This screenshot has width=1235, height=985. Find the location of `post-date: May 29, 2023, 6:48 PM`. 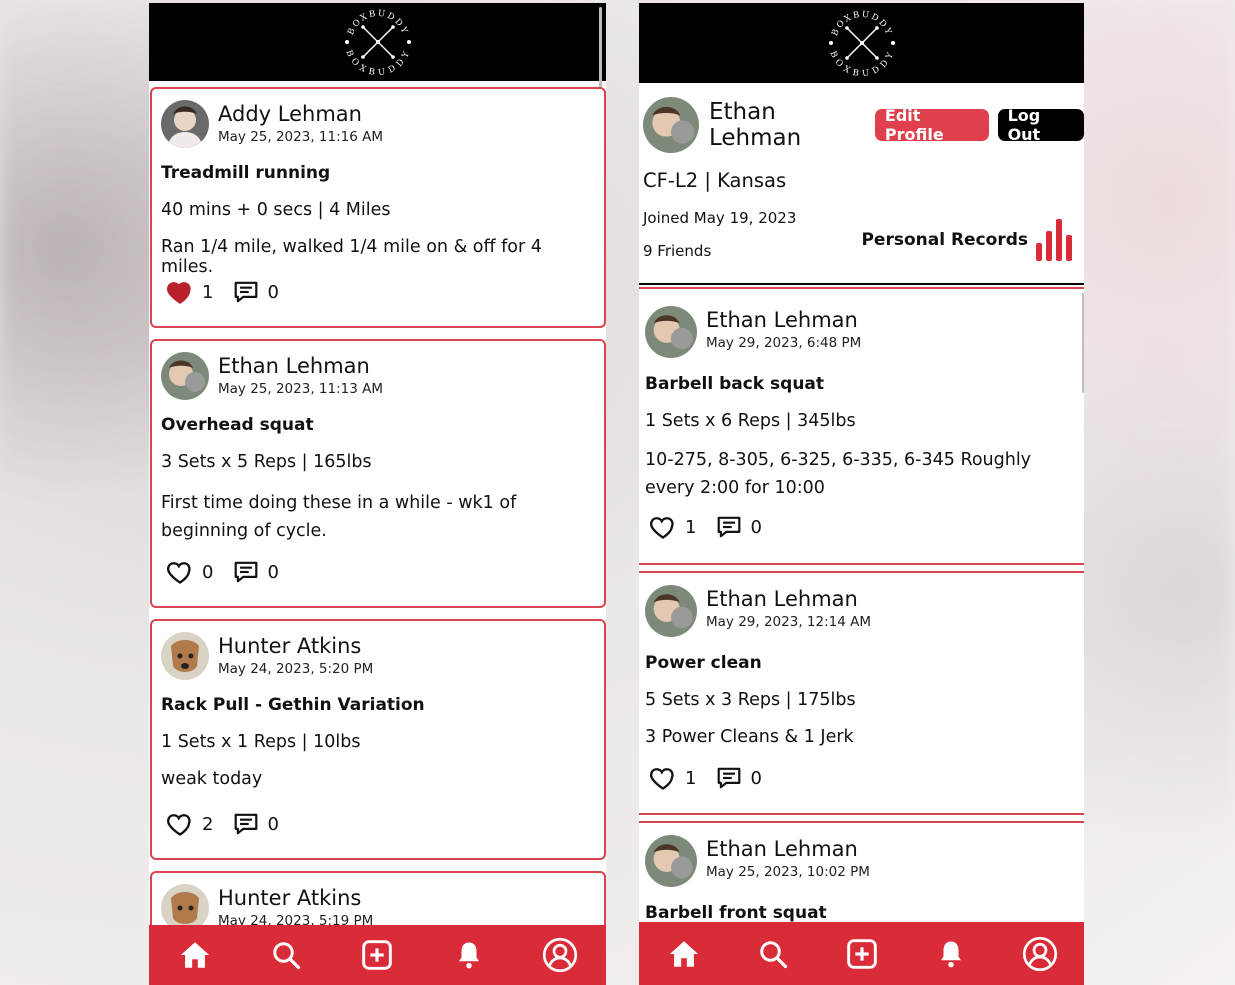

post-date: May 29, 2023, 6:48 PM is located at coordinates (784, 343).